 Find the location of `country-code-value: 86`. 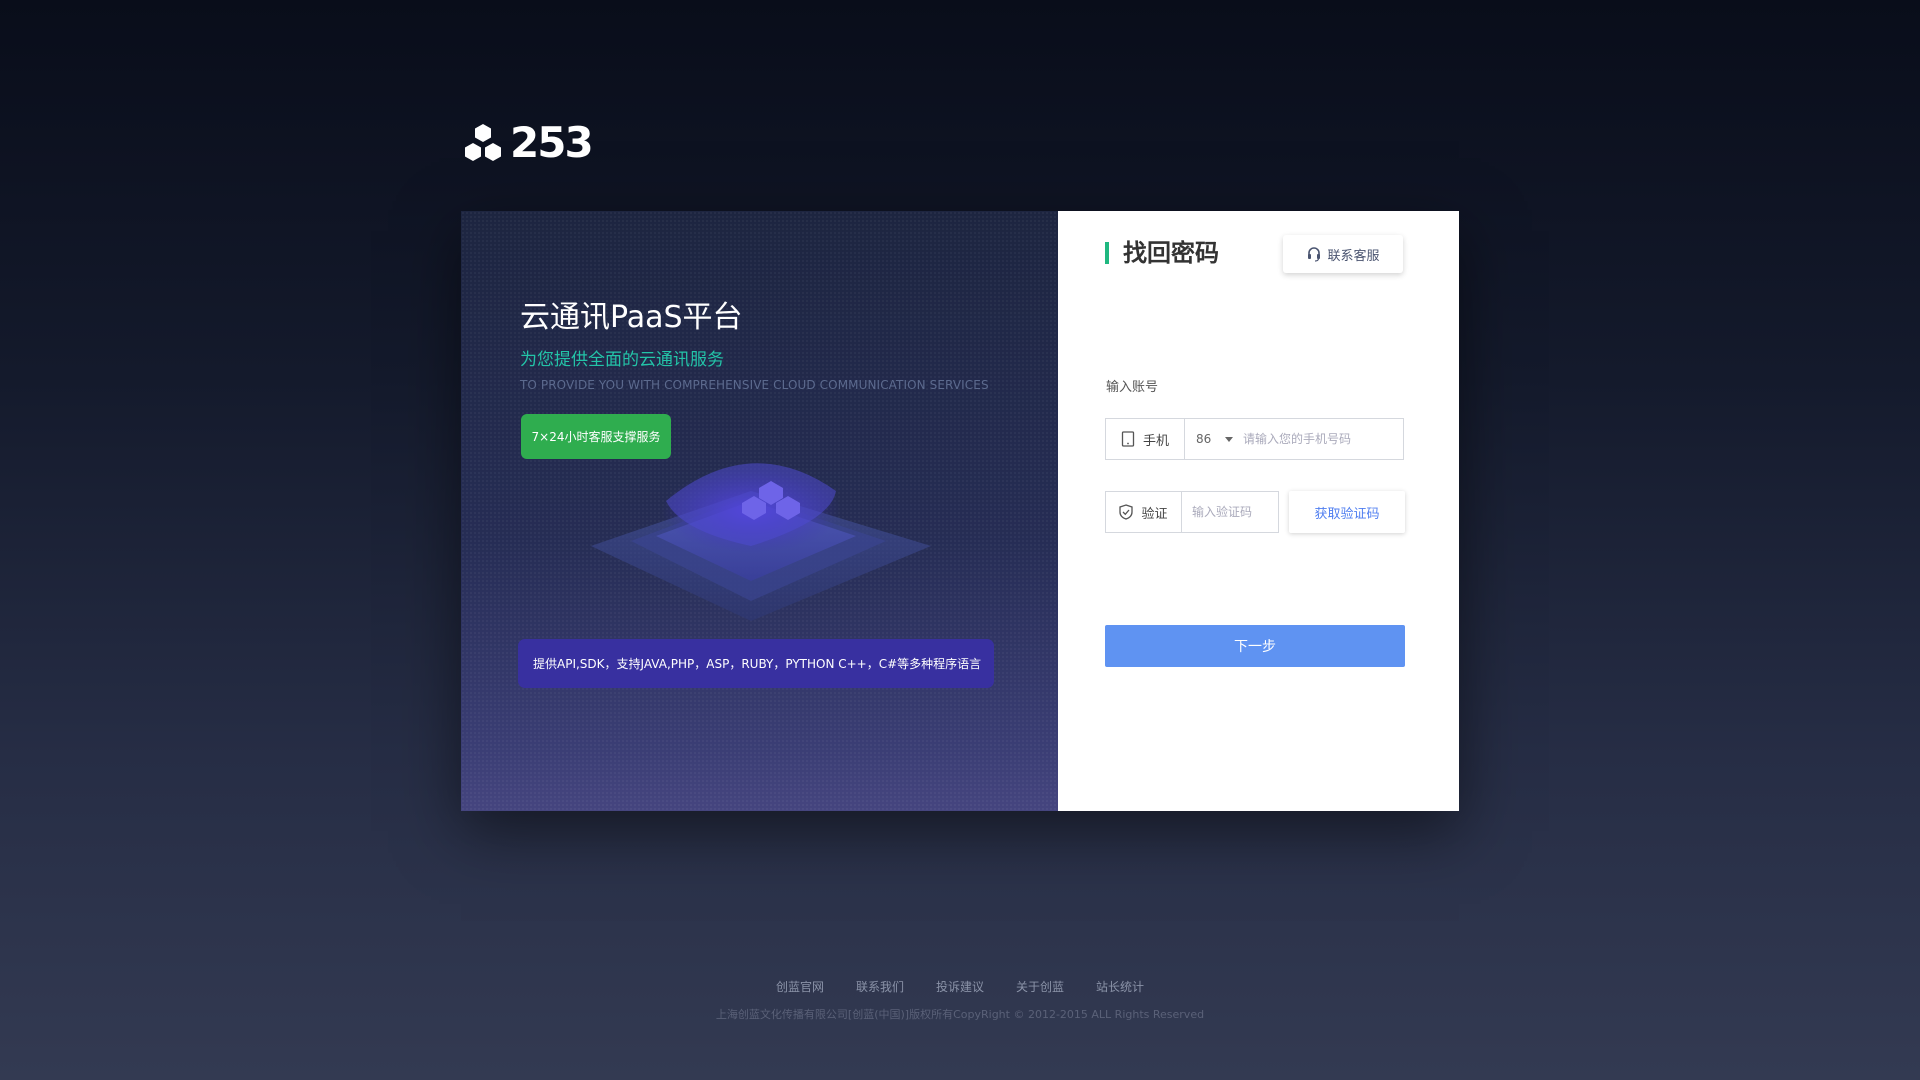

country-code-value: 86 is located at coordinates (1204, 439).